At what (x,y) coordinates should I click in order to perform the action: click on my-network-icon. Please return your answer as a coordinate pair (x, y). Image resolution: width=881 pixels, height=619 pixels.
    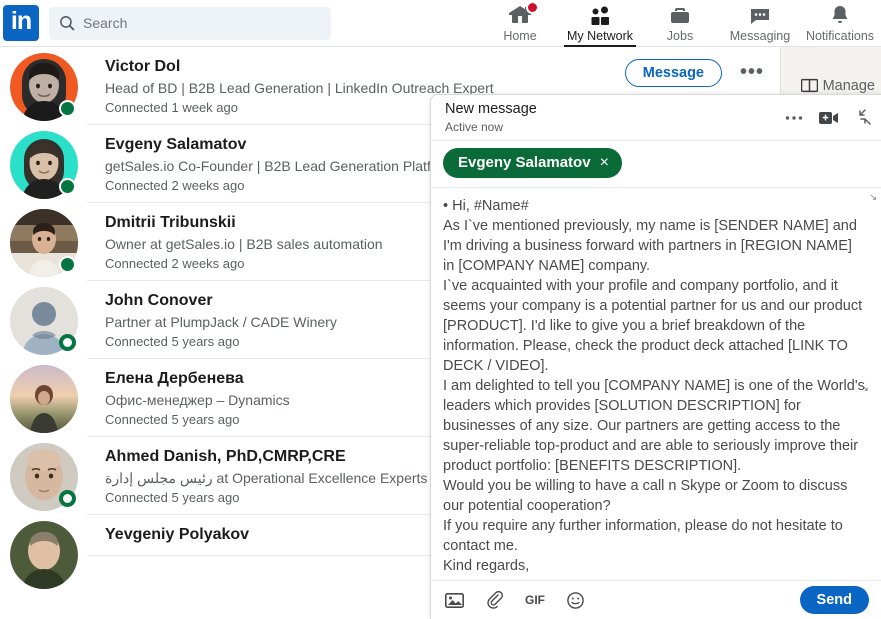
    Looking at the image, I should click on (600, 15).